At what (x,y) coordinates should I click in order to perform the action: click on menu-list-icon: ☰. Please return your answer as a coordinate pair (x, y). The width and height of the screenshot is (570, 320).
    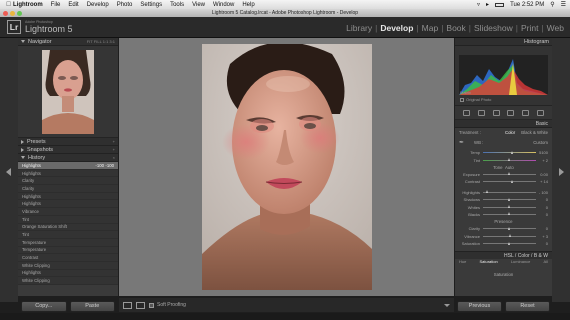
    Looking at the image, I should click on (563, 4).